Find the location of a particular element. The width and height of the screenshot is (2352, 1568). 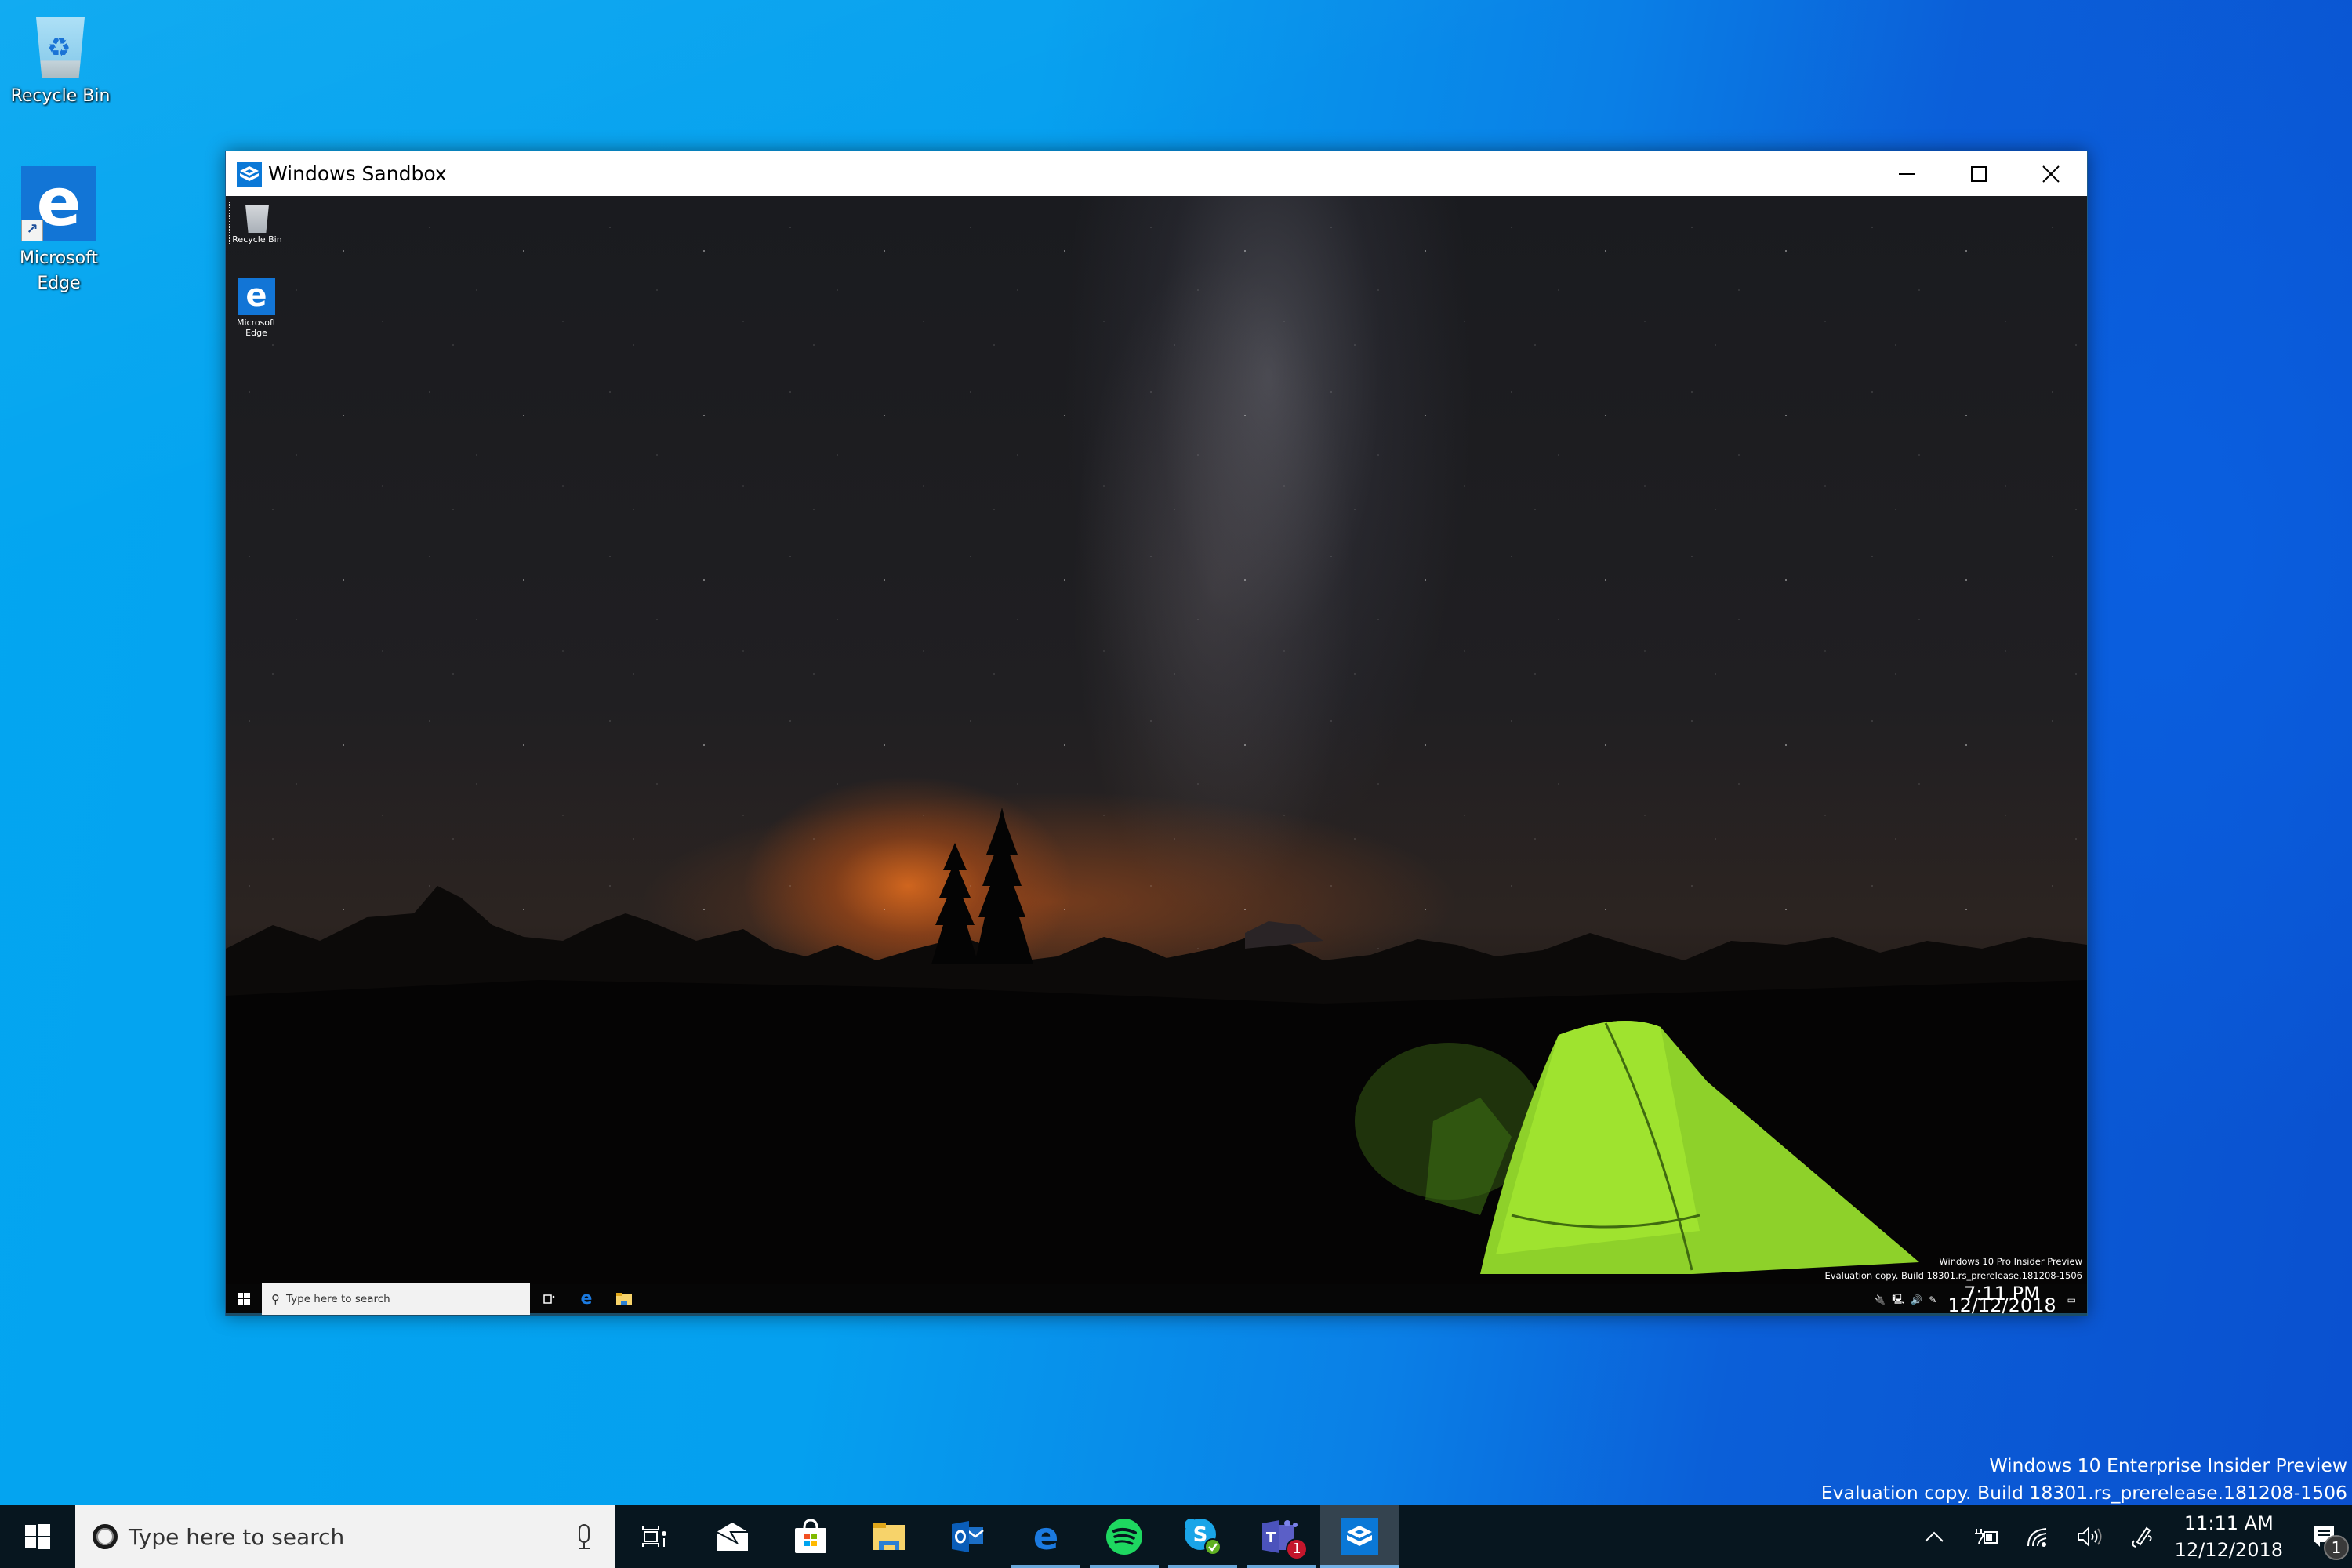

volume-icon: 🔊 is located at coordinates (1917, 1299).